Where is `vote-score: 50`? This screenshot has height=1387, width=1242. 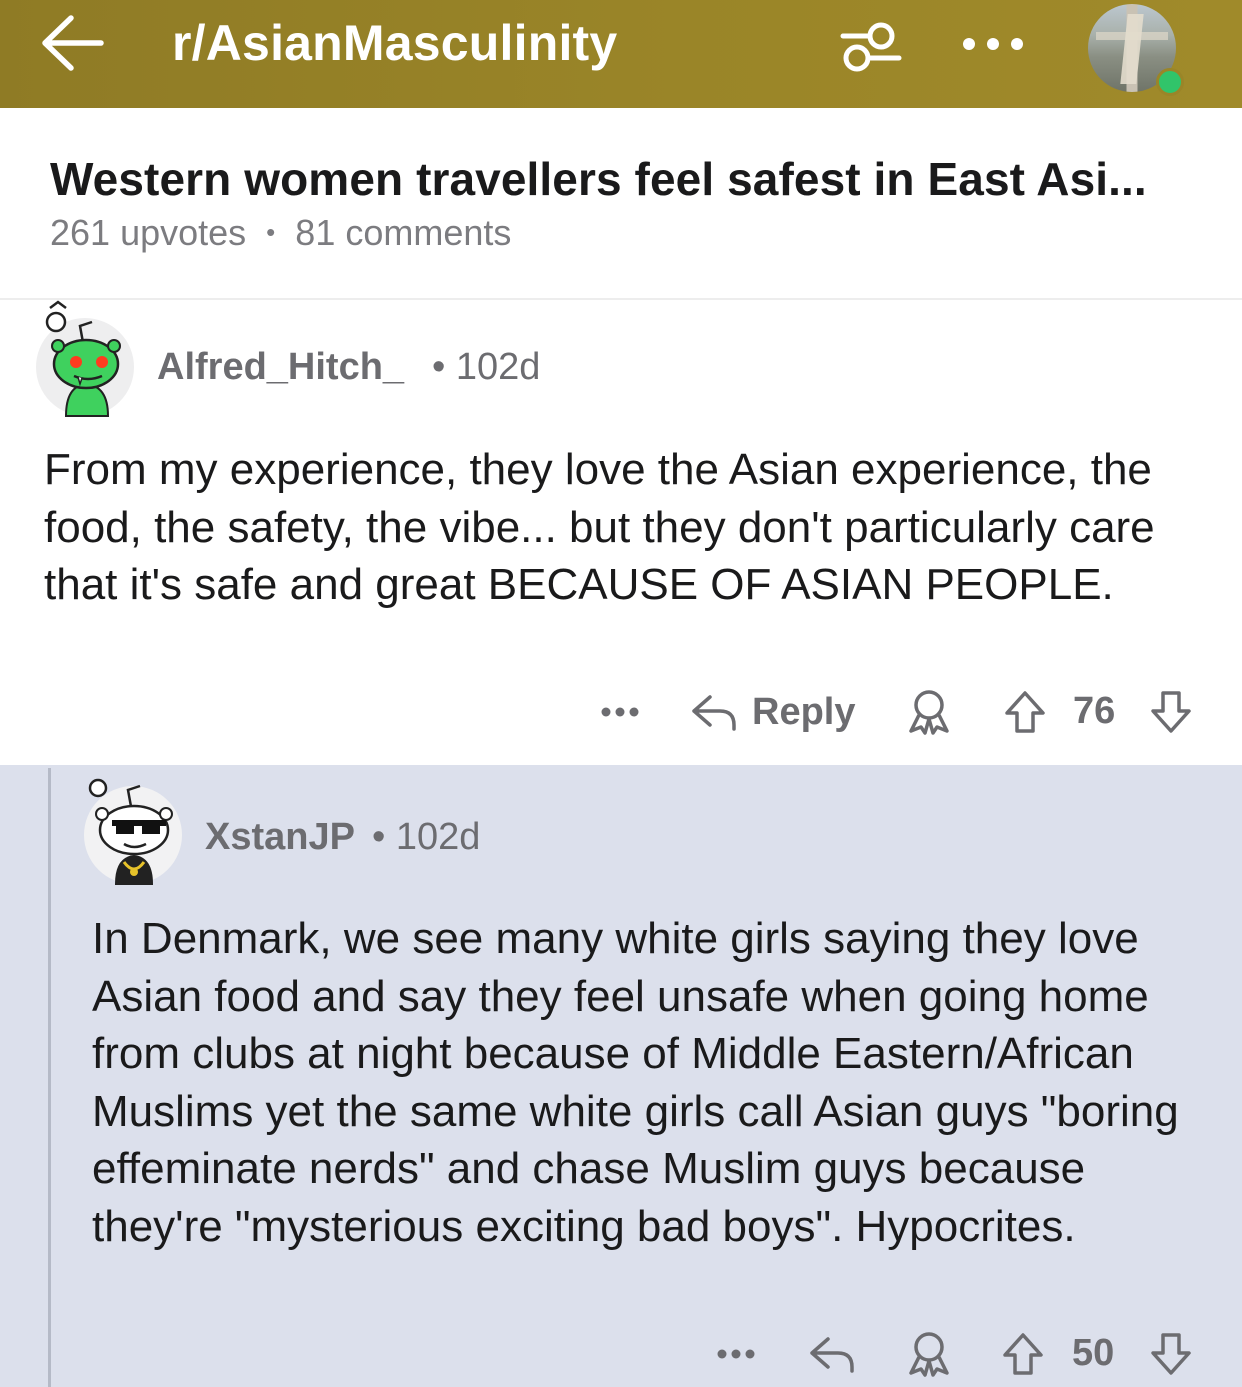
vote-score: 50 is located at coordinates (1093, 1353).